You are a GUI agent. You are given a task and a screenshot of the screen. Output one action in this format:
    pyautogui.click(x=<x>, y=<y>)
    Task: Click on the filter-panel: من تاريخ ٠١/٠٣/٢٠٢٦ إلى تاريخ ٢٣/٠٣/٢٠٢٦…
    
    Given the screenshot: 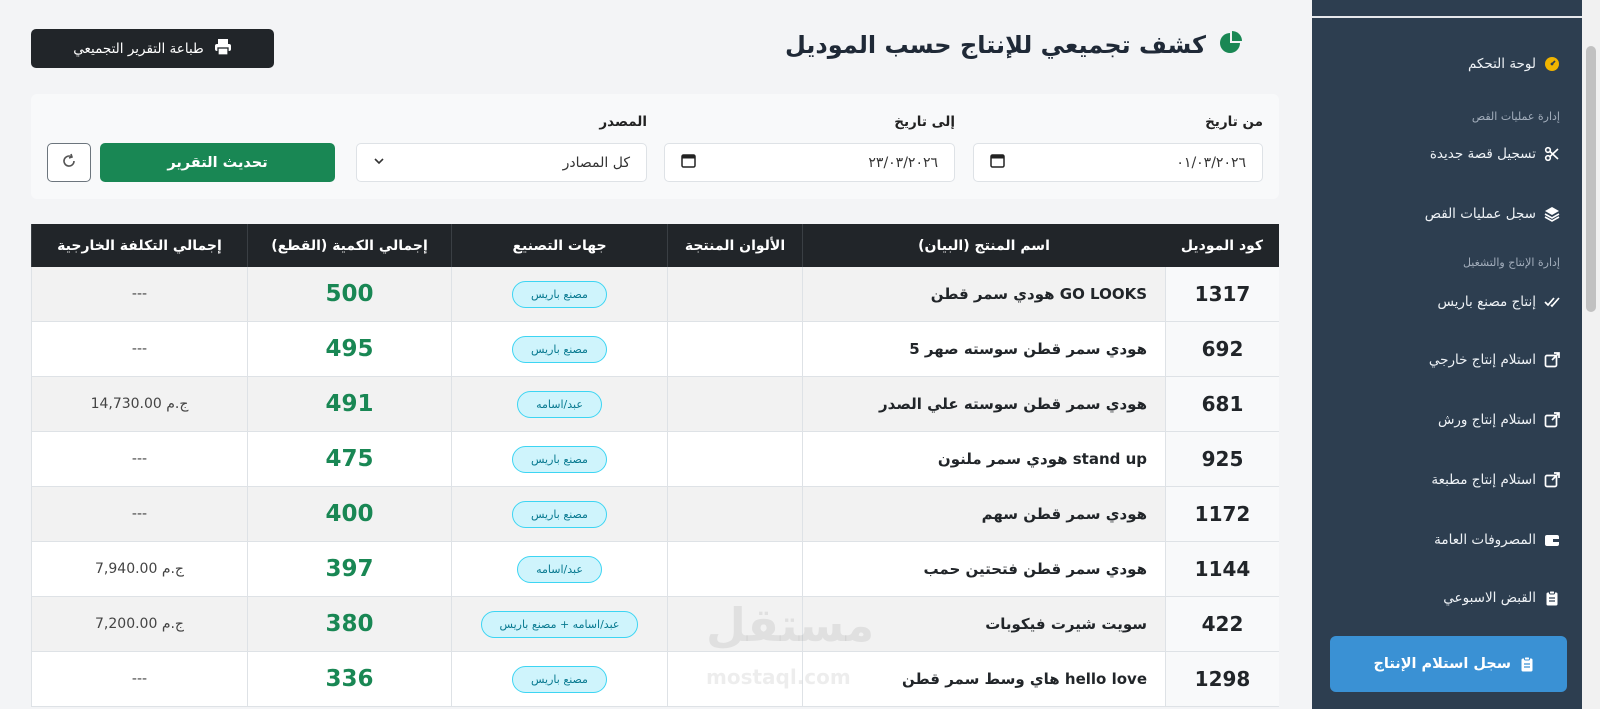 What is the action you would take?
    pyautogui.click(x=655, y=146)
    